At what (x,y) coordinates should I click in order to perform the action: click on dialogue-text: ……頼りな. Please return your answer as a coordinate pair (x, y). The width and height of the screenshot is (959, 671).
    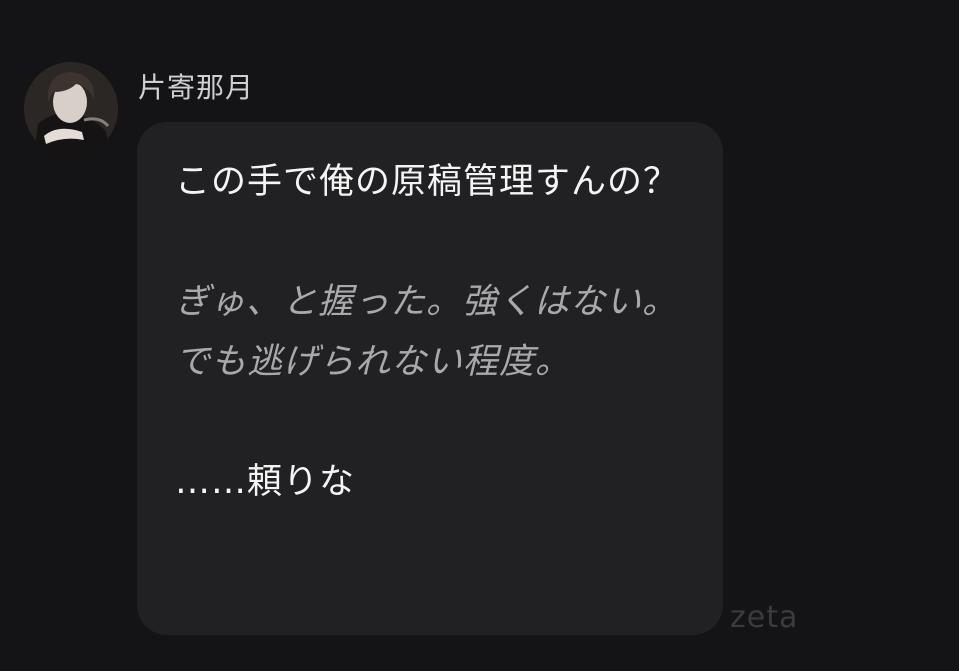
    Looking at the image, I should click on (265, 482).